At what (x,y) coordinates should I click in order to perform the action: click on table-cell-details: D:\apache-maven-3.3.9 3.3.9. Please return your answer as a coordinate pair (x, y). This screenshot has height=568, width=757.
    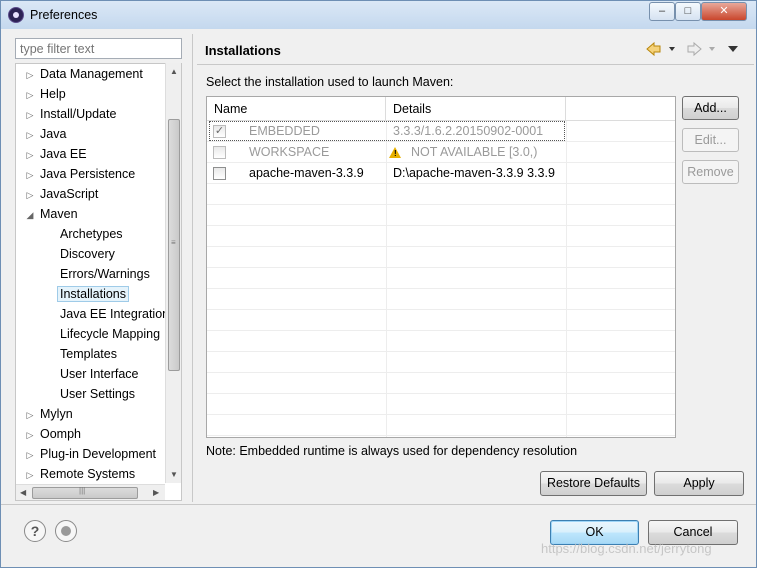
    Looking at the image, I should click on (474, 173).